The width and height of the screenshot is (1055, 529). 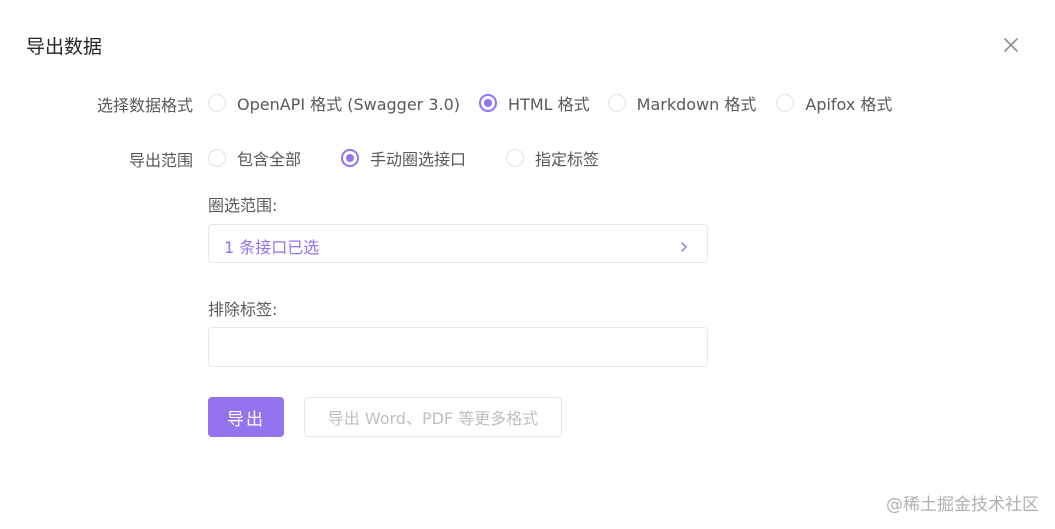 I want to click on selection-label: 圈选范围:, so click(x=243, y=205).